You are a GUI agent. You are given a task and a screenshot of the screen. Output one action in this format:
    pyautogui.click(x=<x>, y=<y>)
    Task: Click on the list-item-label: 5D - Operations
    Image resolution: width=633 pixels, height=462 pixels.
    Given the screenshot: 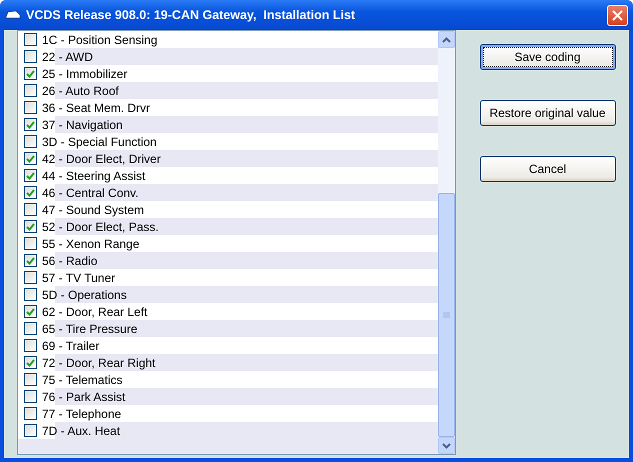 What is the action you would take?
    pyautogui.click(x=84, y=295)
    